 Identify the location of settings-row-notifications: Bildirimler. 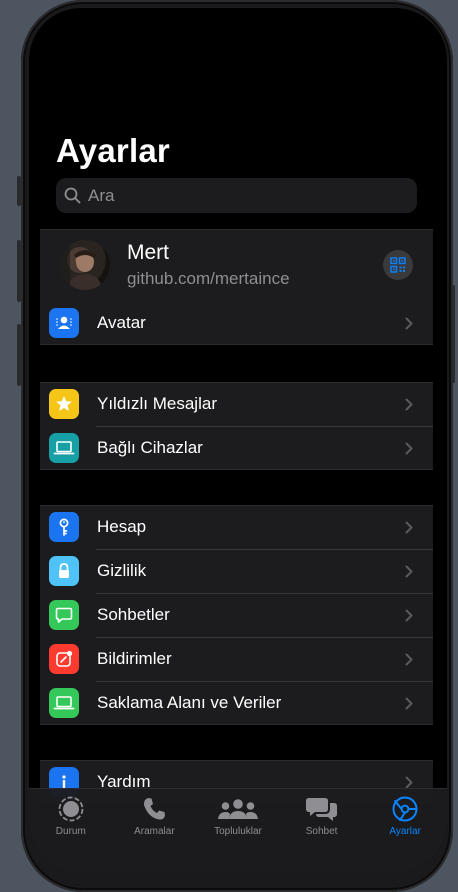
(236, 659).